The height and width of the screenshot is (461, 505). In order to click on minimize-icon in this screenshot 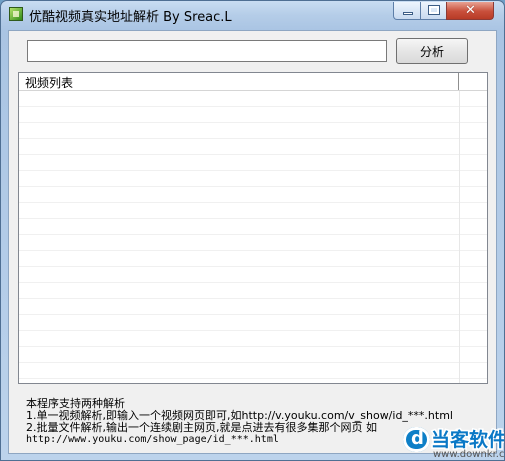, I will do `click(408, 13)`.